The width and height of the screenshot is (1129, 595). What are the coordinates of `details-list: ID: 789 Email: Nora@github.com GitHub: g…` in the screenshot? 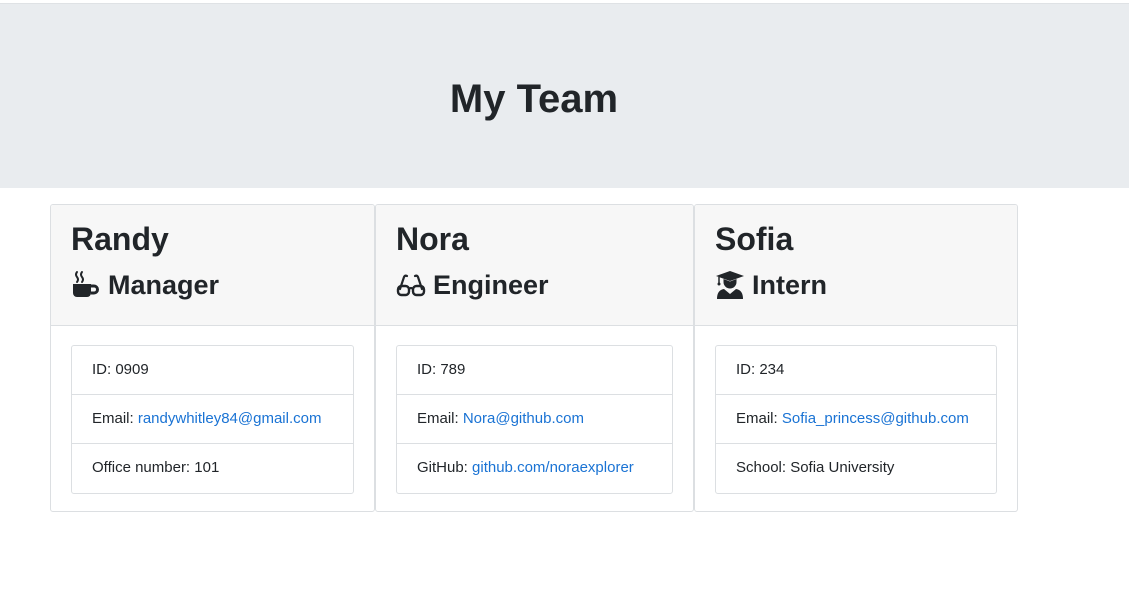 It's located at (534, 419).